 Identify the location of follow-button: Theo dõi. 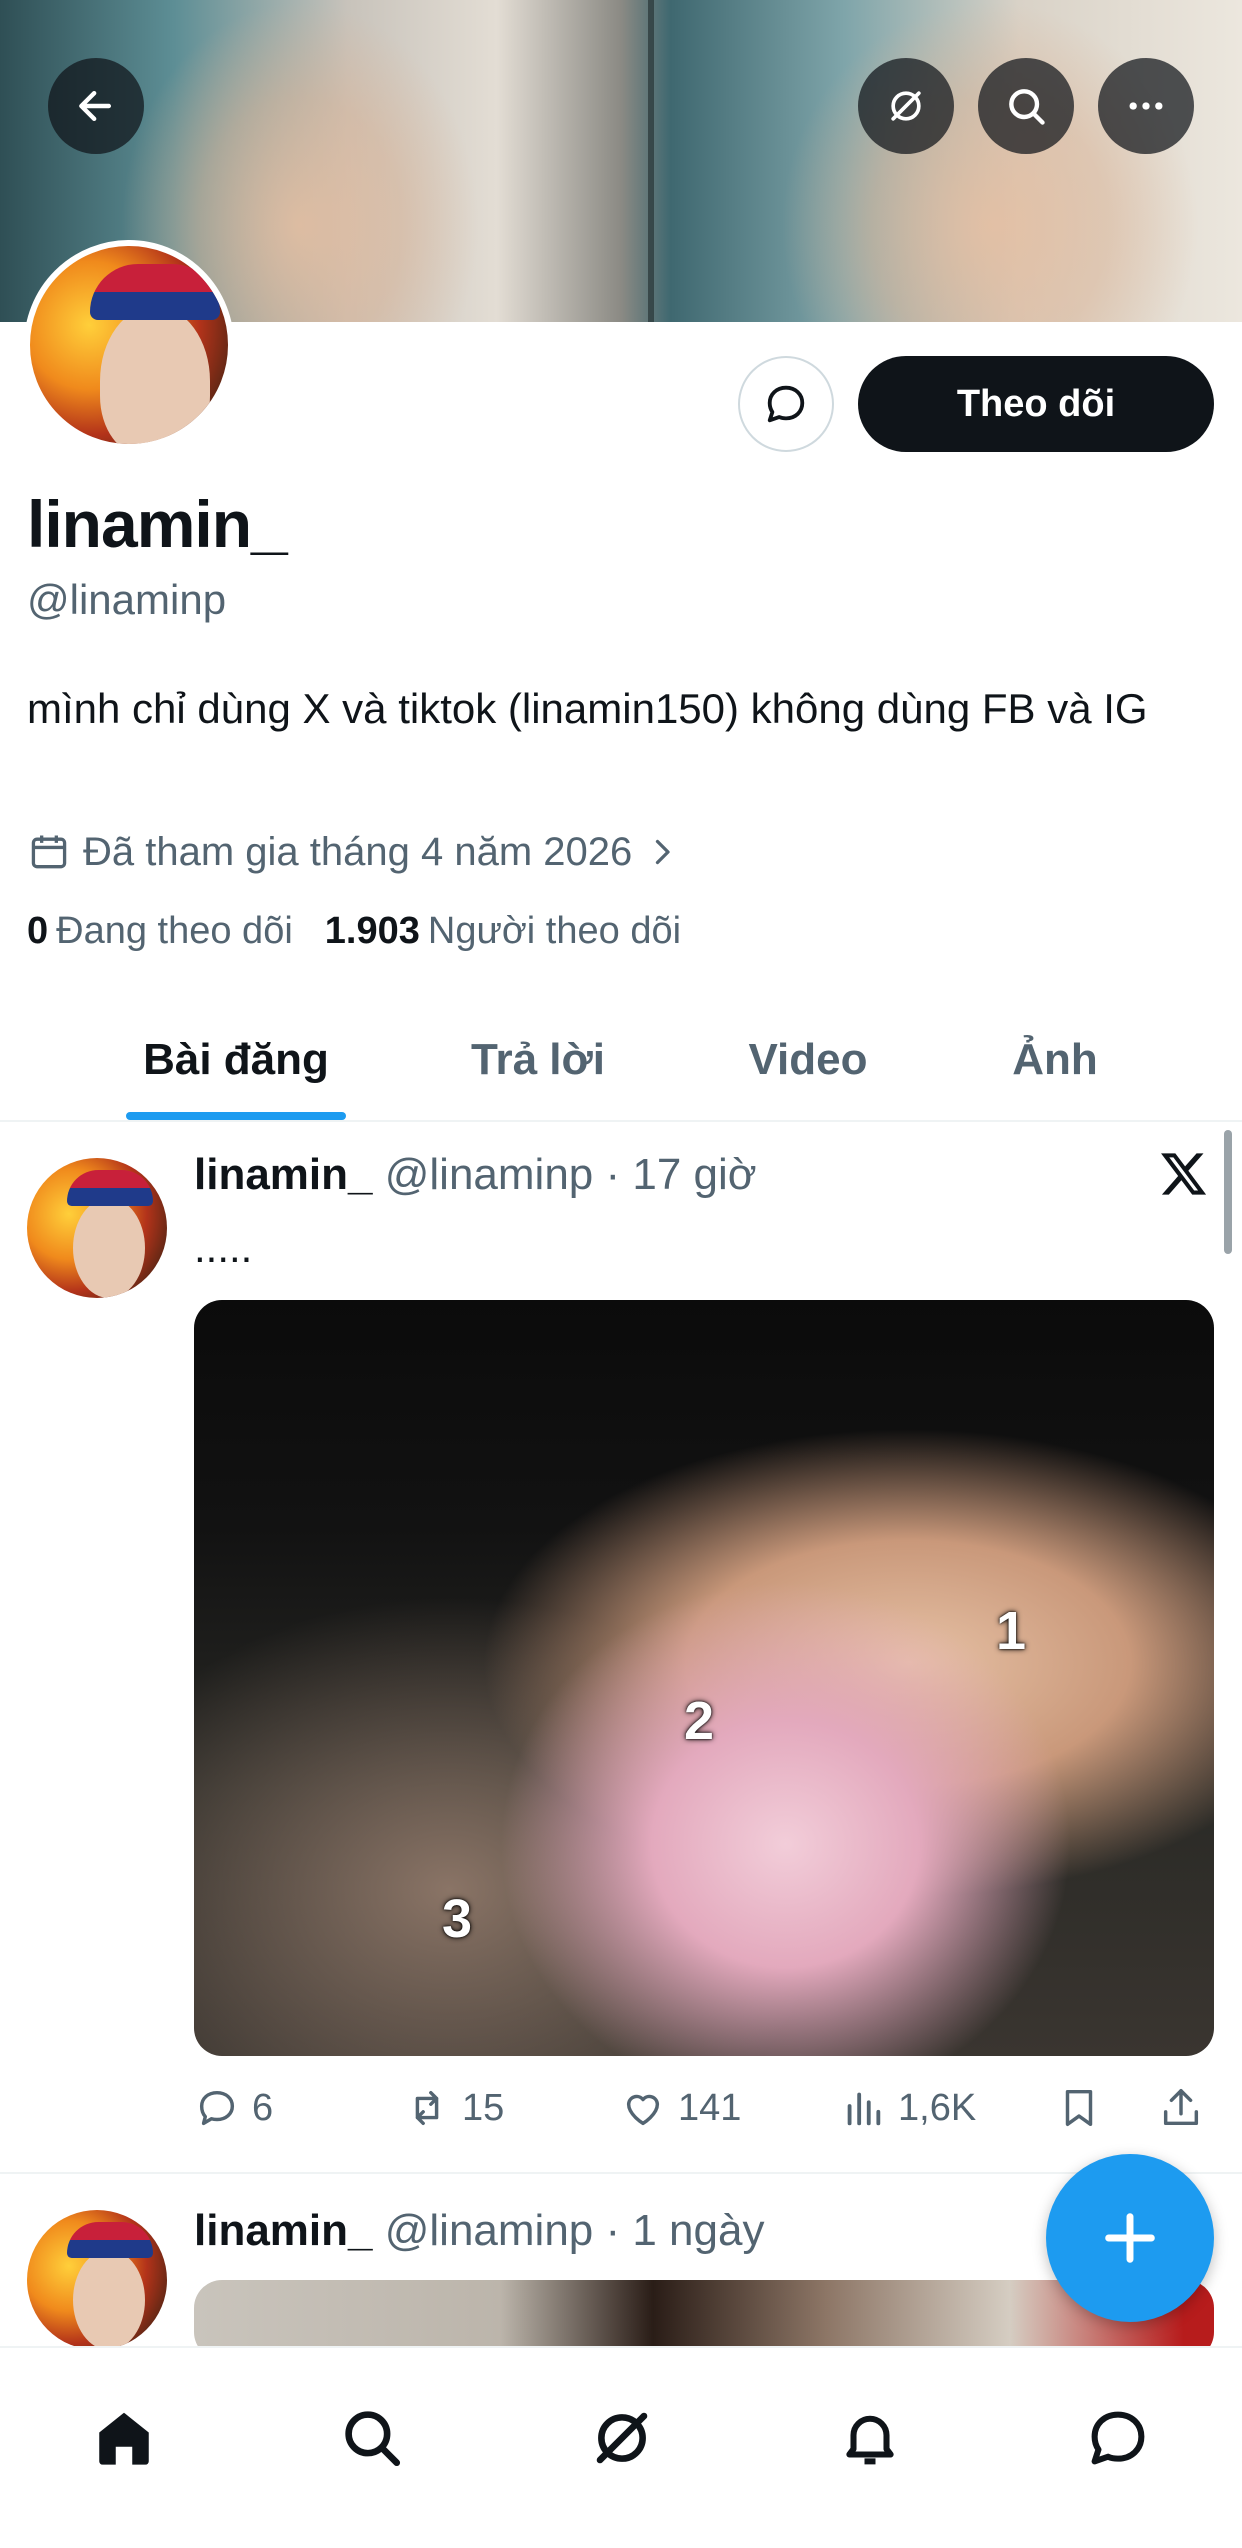
(1036, 404).